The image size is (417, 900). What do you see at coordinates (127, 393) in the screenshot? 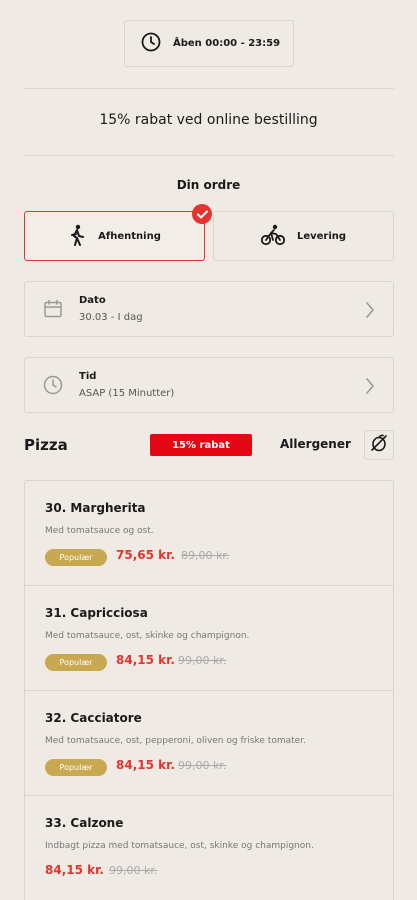
I see `time-value: ASAP (15 Minutter)` at bounding box center [127, 393].